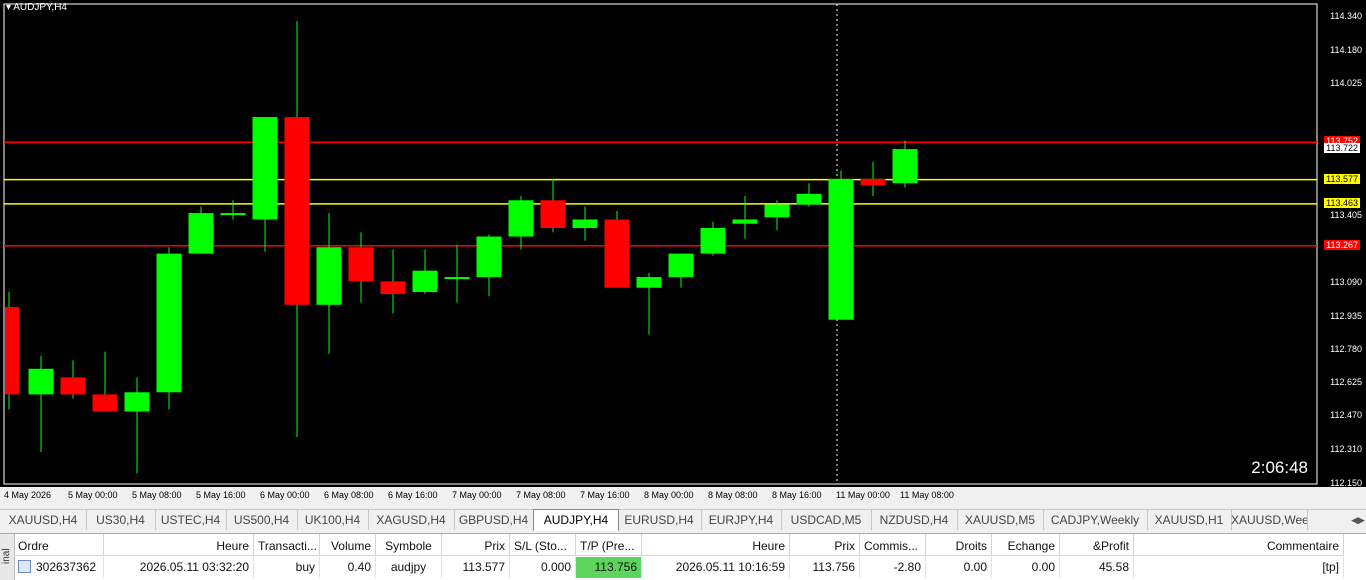 The height and width of the screenshot is (580, 1366). Describe the element at coordinates (1095, 520) in the screenshot. I see `chart-tab: CADJPY,Weekly` at that location.